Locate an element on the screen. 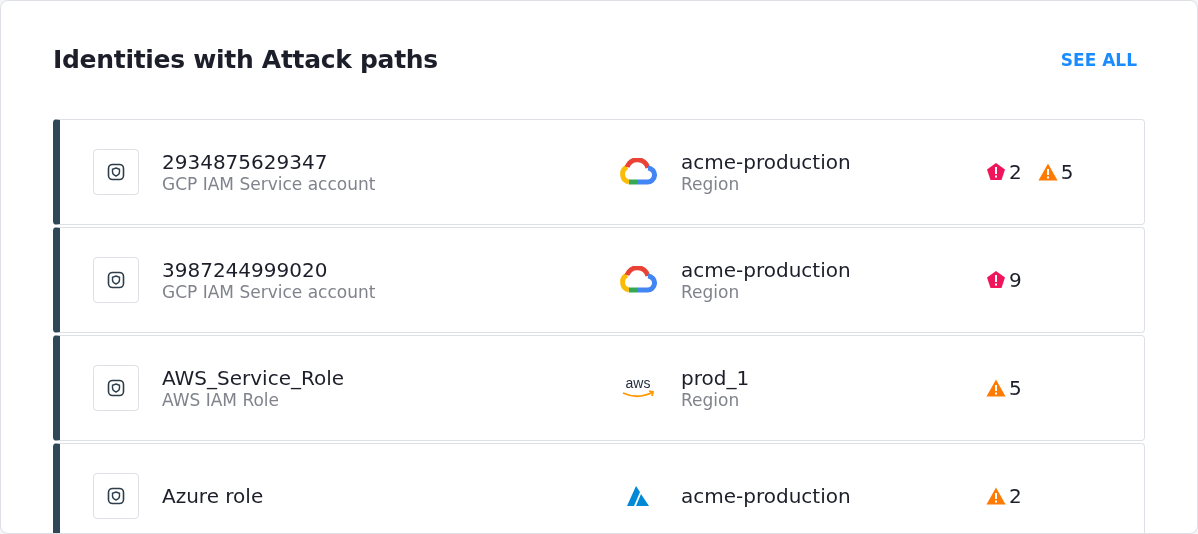  alert-count: 9 is located at coordinates (1015, 280).